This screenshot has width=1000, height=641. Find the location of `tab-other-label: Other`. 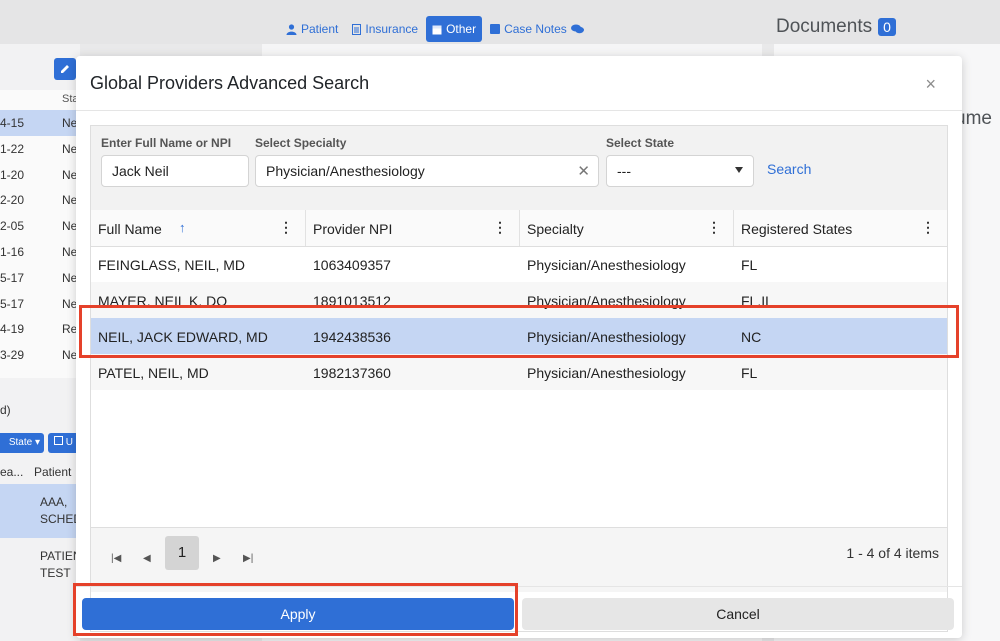

tab-other-label: Other is located at coordinates (461, 29).